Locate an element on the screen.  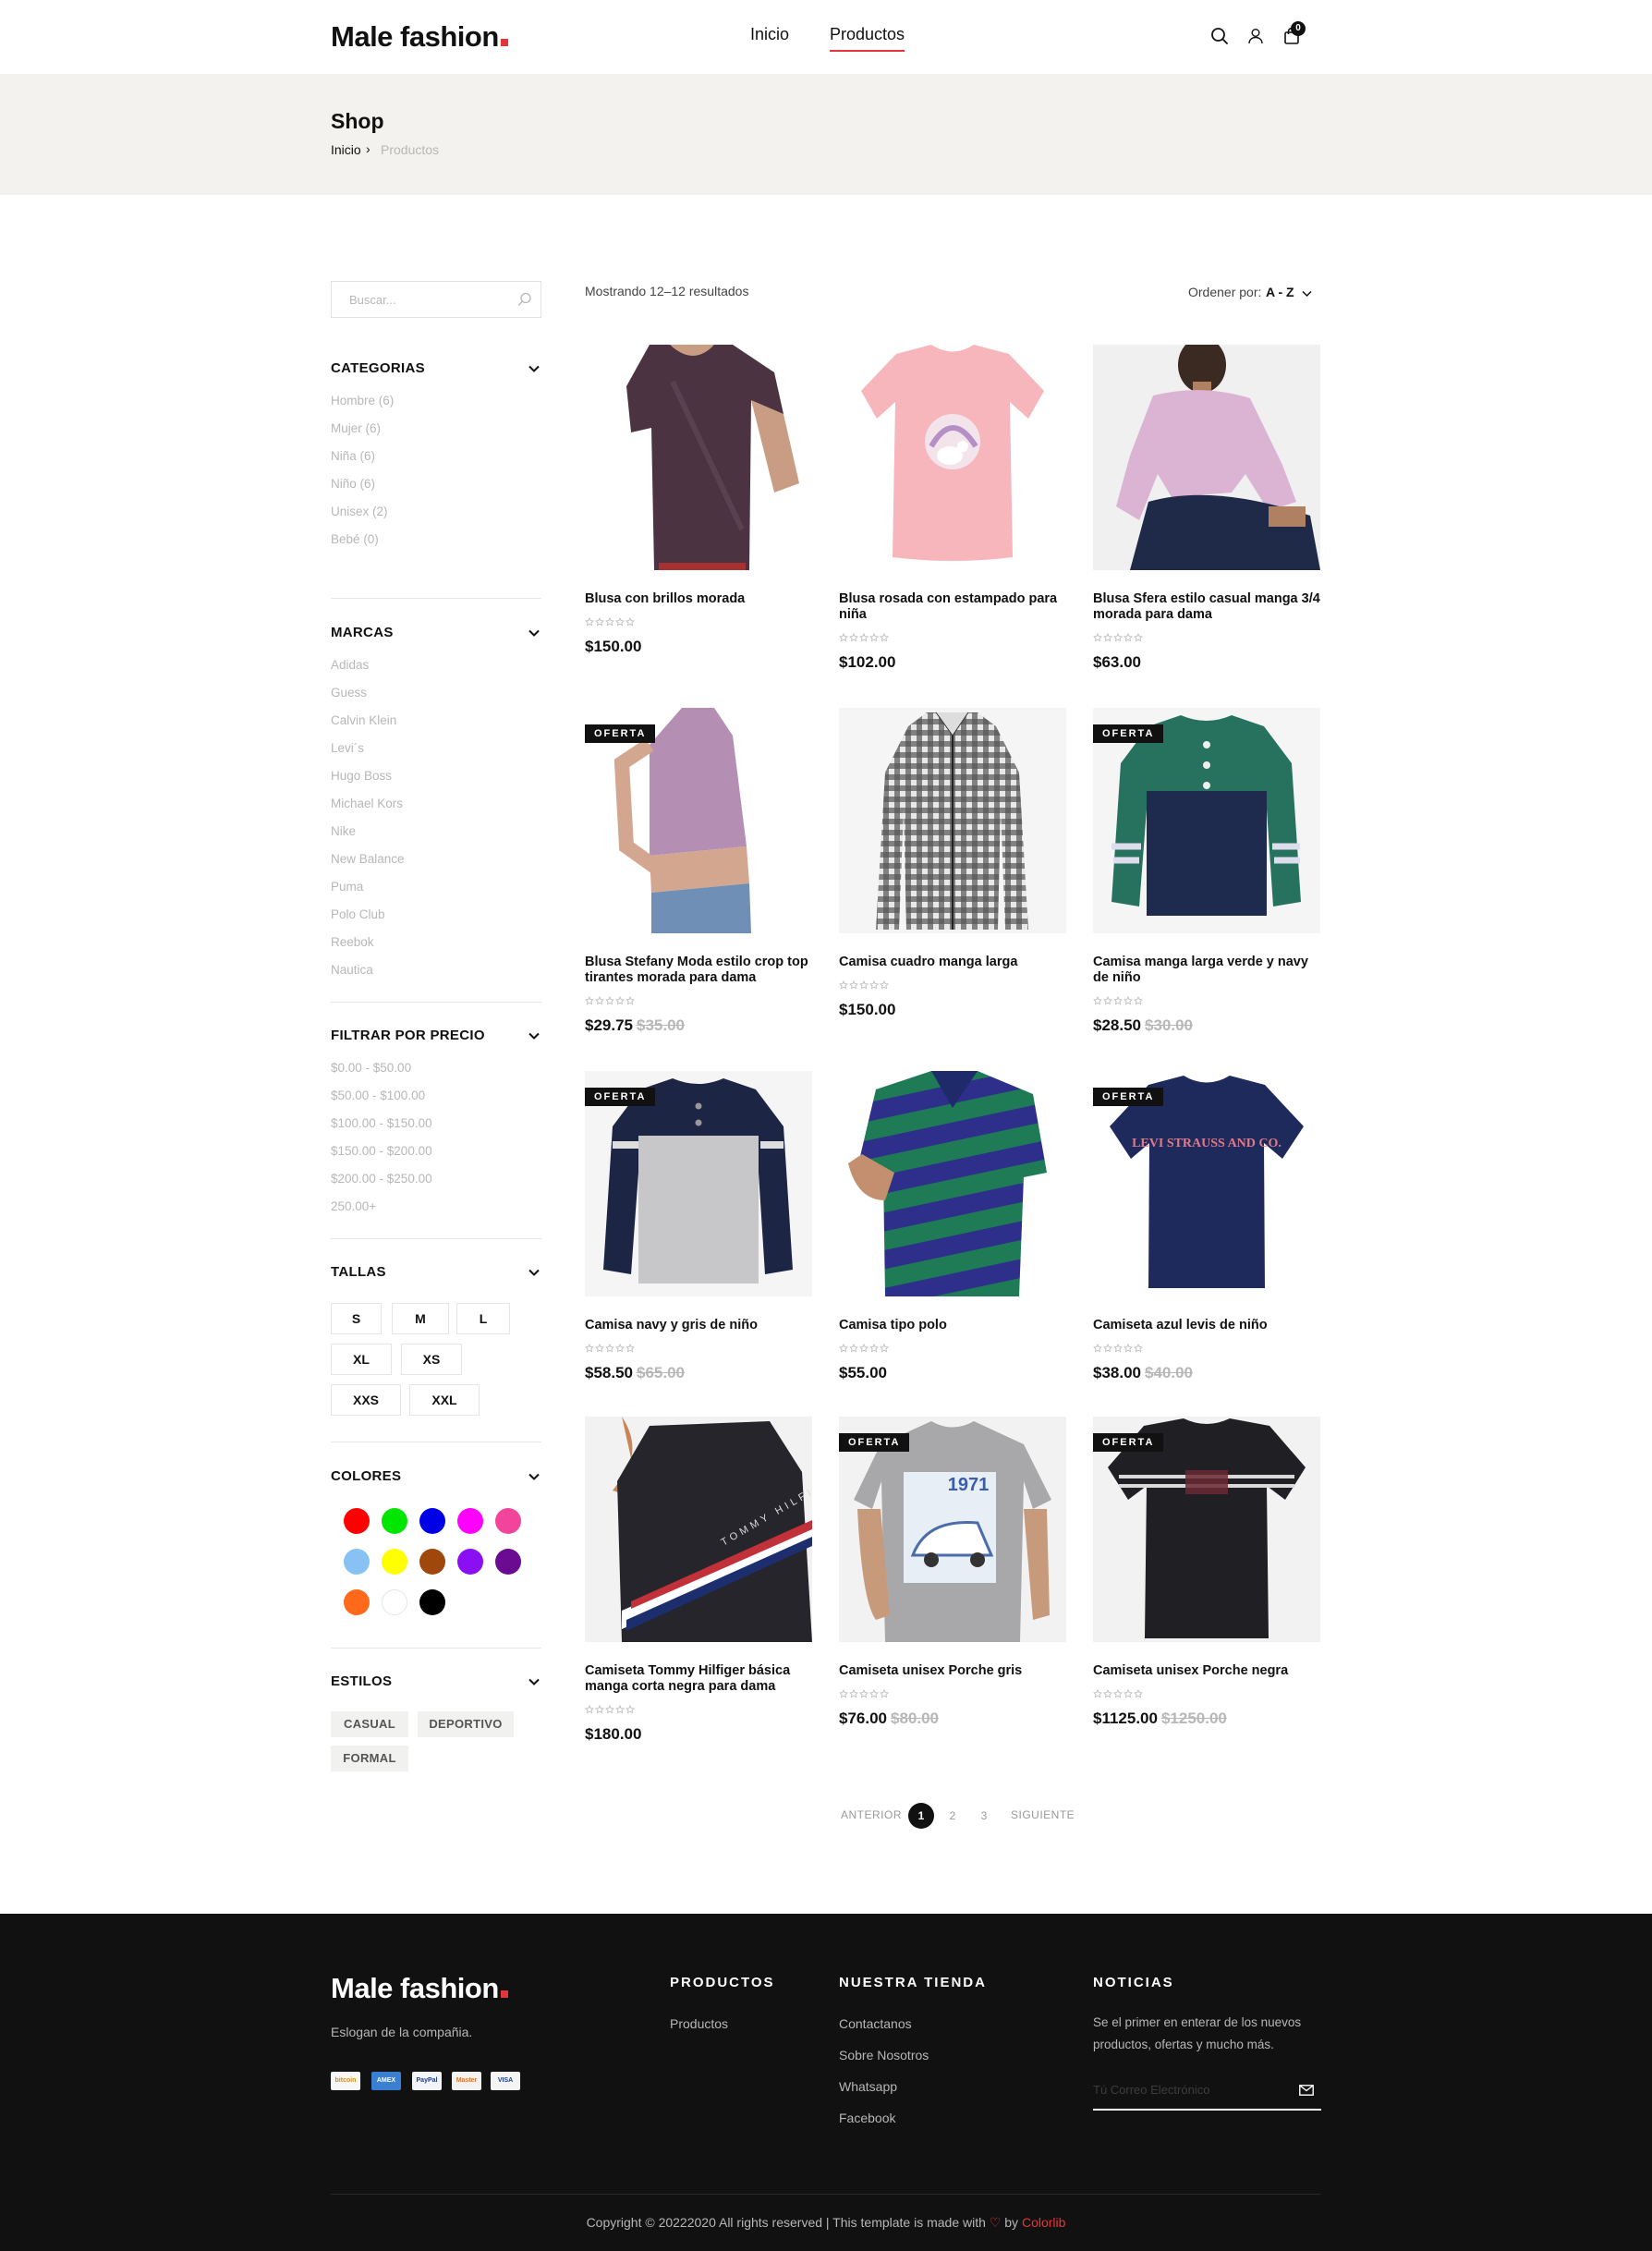
brand-item: Hugo Boss is located at coordinates (368, 776).